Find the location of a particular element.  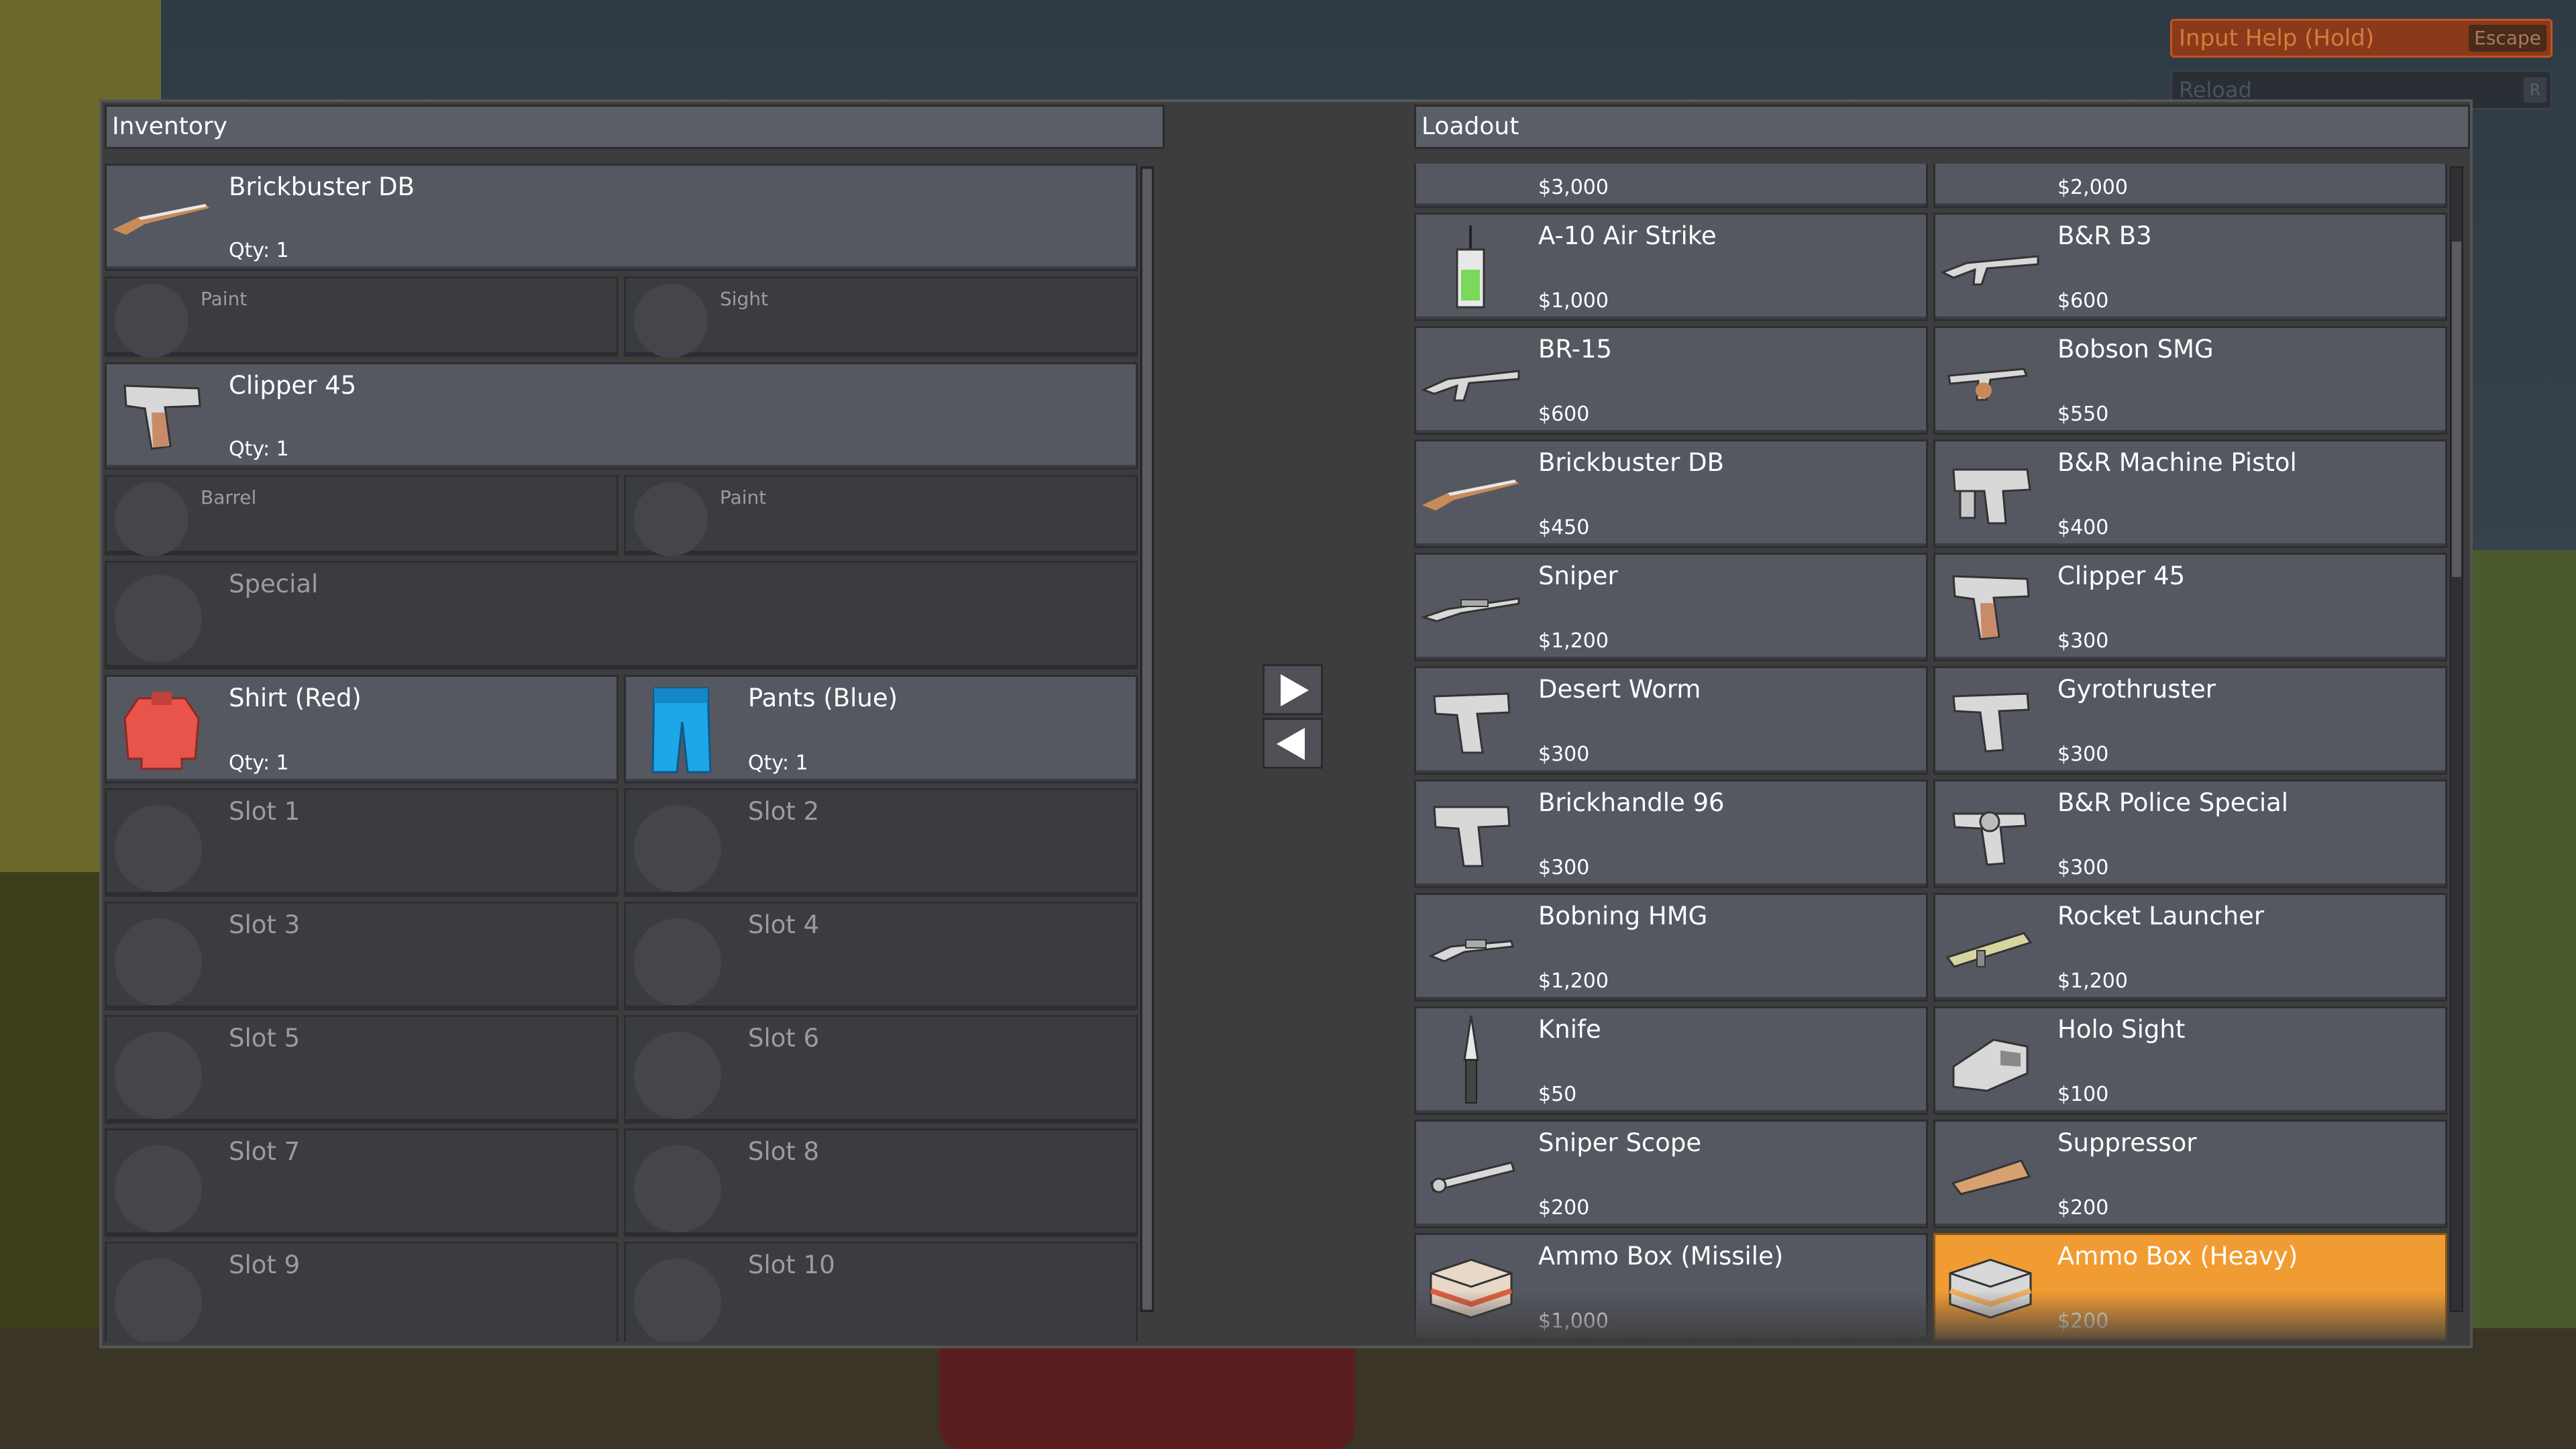

machine-pistol-icon is located at coordinates (1990, 493).